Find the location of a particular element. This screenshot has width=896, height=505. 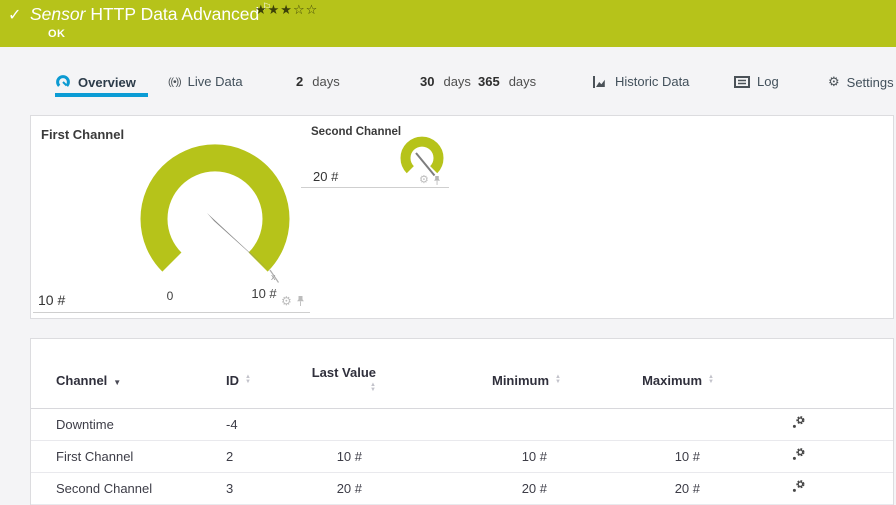

stars-empty: ☆☆ is located at coordinates (305, 9).